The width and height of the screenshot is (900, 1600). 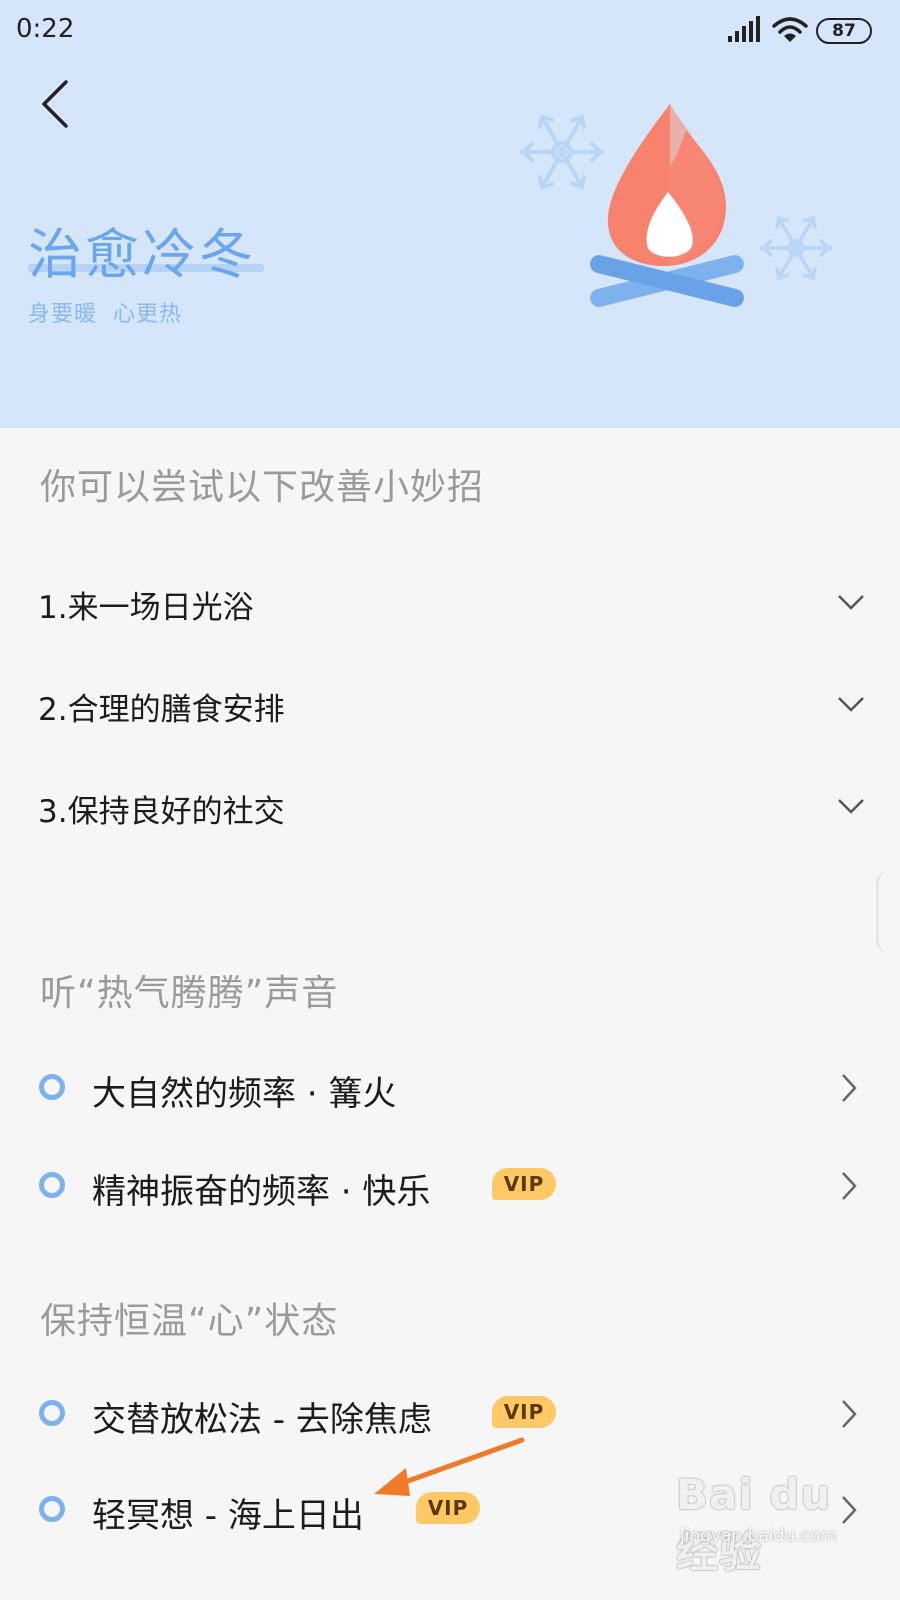 What do you see at coordinates (45, 29) in the screenshot?
I see `status-time: 0:22` at bounding box center [45, 29].